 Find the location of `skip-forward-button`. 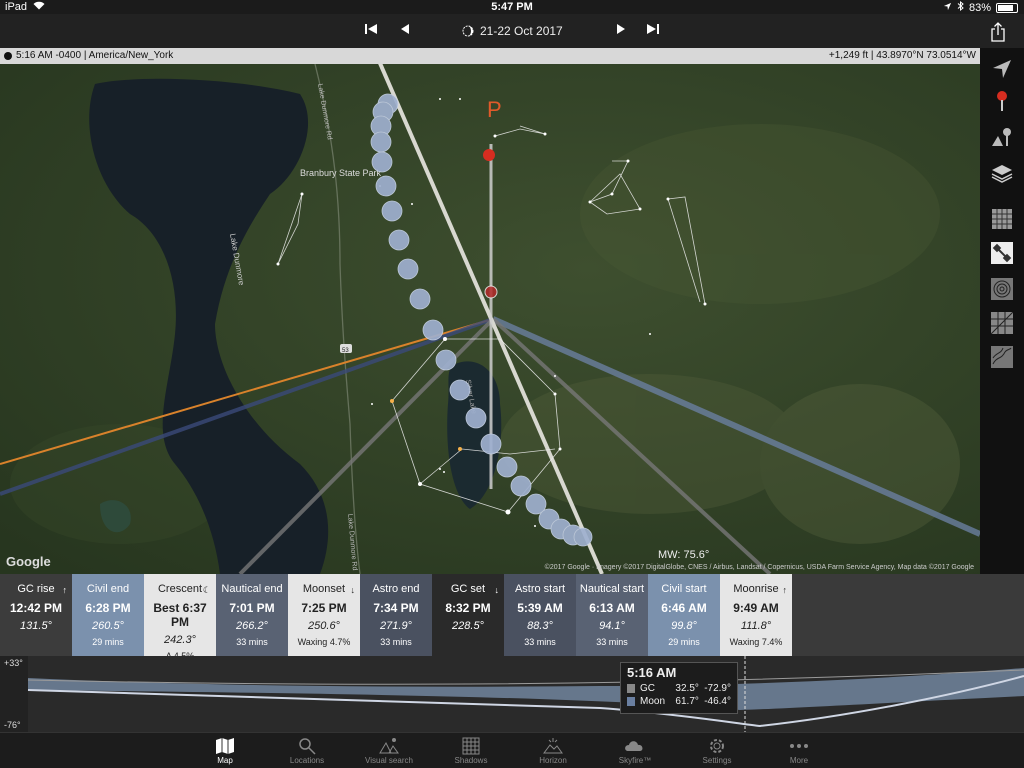

skip-forward-button is located at coordinates (653, 31).